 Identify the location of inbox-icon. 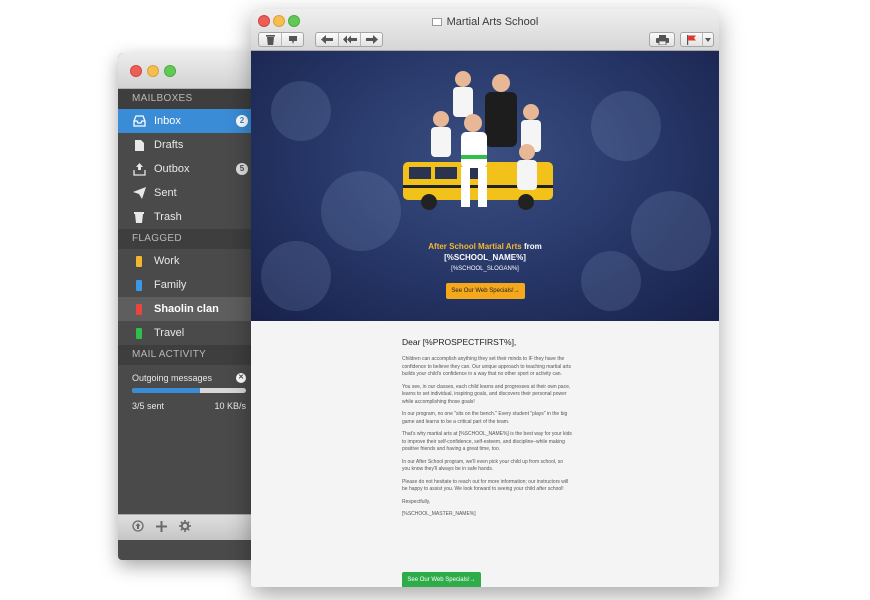
(139, 121).